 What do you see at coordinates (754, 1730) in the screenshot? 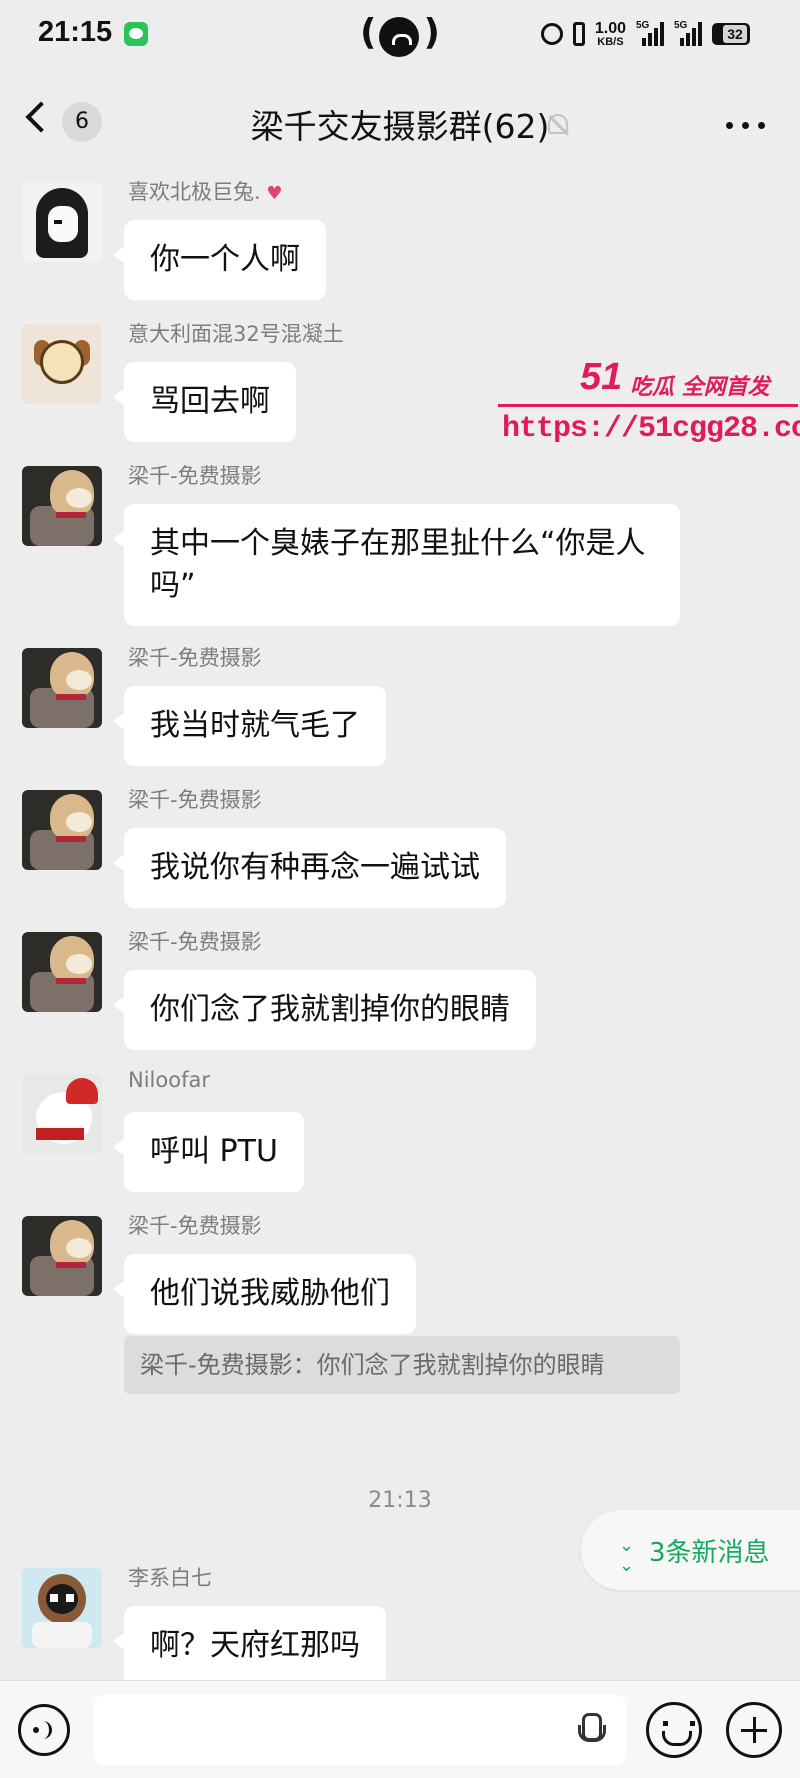
I see `plus-icon` at bounding box center [754, 1730].